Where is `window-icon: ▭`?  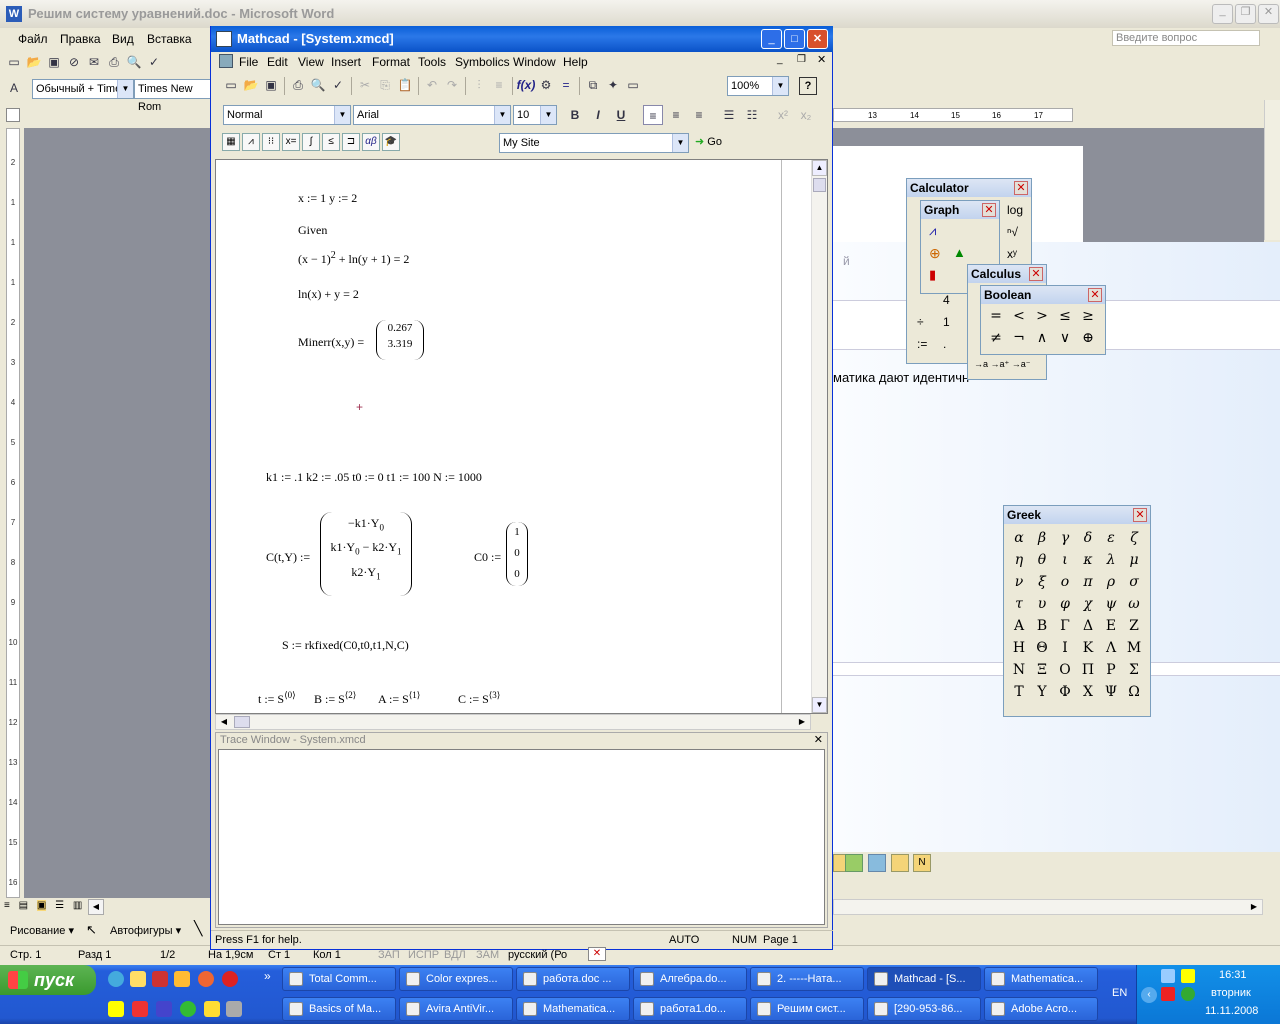
window-icon: ▭ is located at coordinates (633, 85).